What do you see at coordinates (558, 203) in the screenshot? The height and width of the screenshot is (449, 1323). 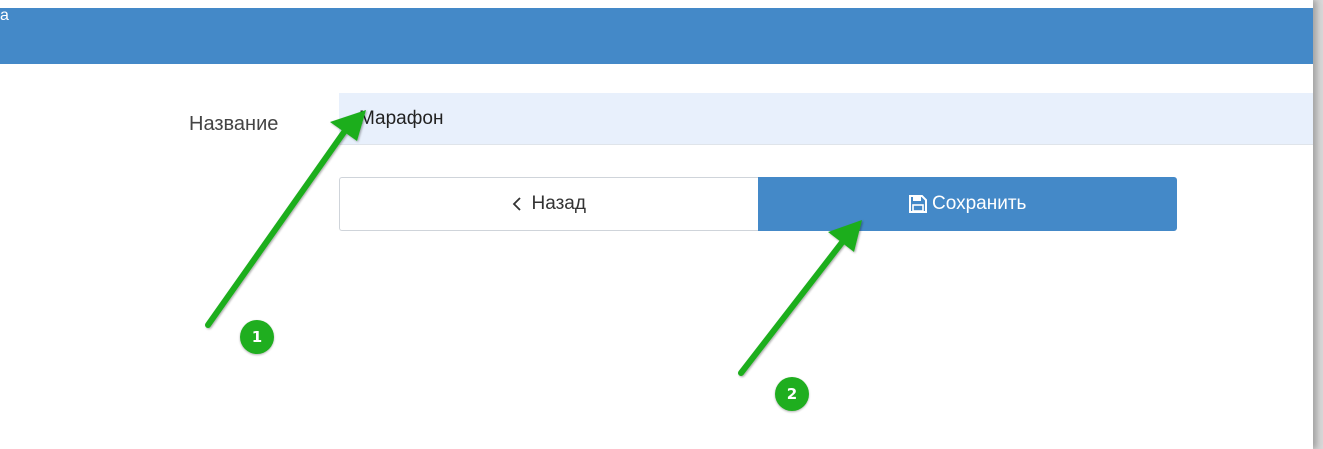 I see `back-button-label: Назад` at bounding box center [558, 203].